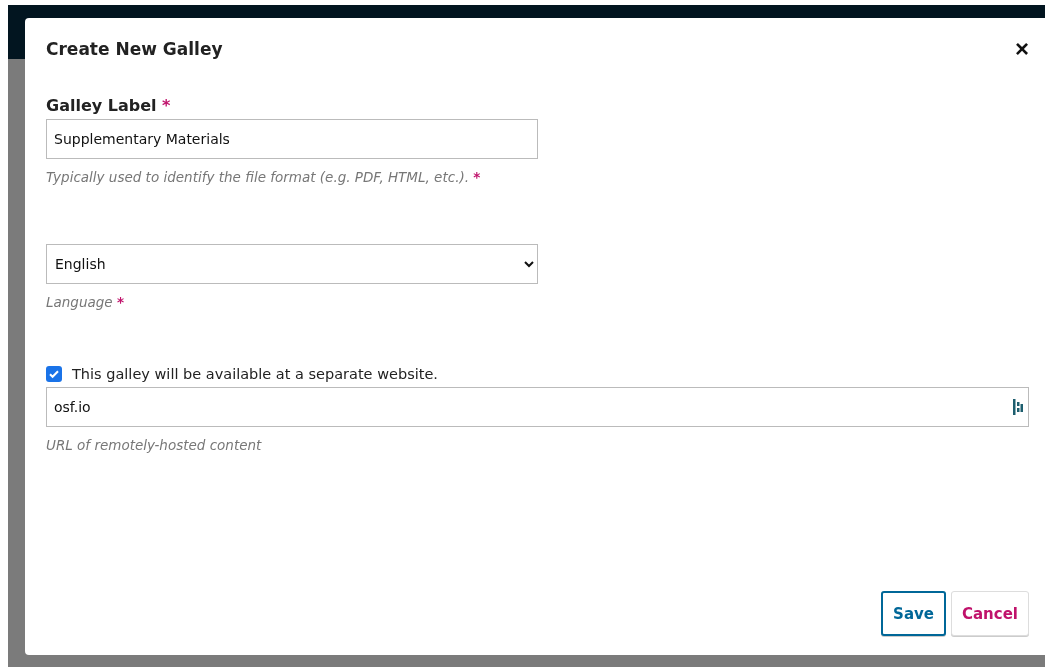 The image size is (1045, 667). What do you see at coordinates (109, 105) in the screenshot?
I see `field-label: Galley Label *` at bounding box center [109, 105].